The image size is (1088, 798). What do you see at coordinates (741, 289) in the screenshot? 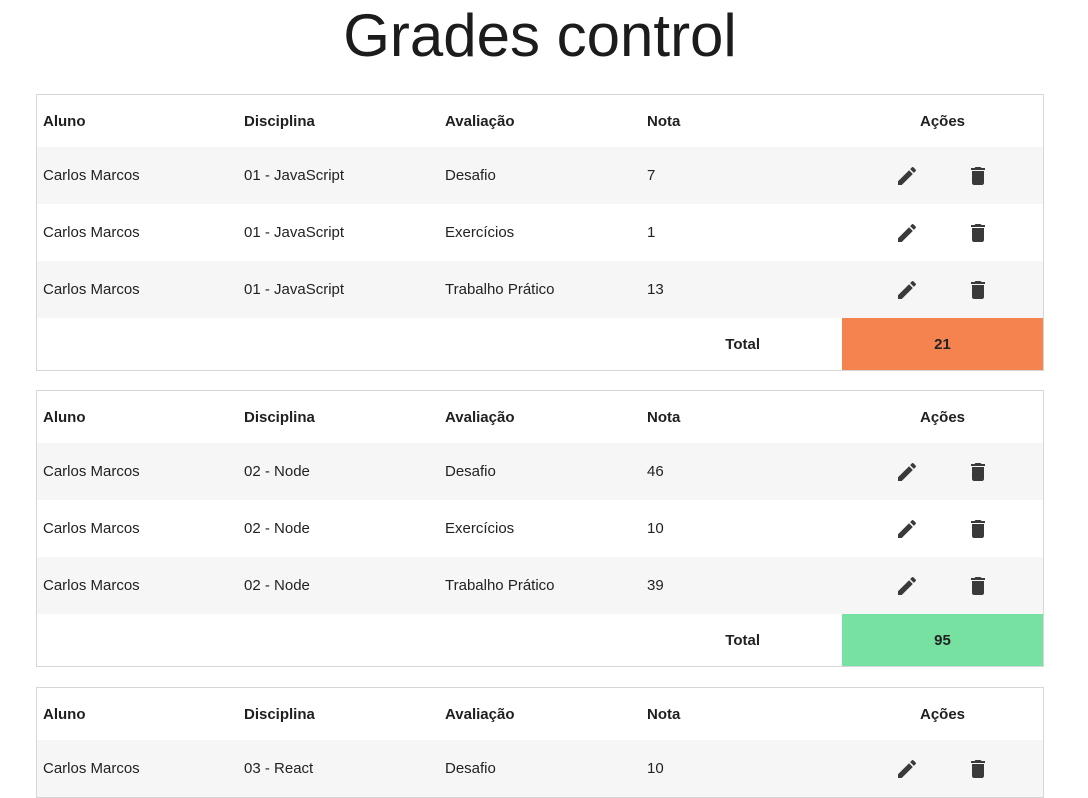
I see `cell-grade: 13` at bounding box center [741, 289].